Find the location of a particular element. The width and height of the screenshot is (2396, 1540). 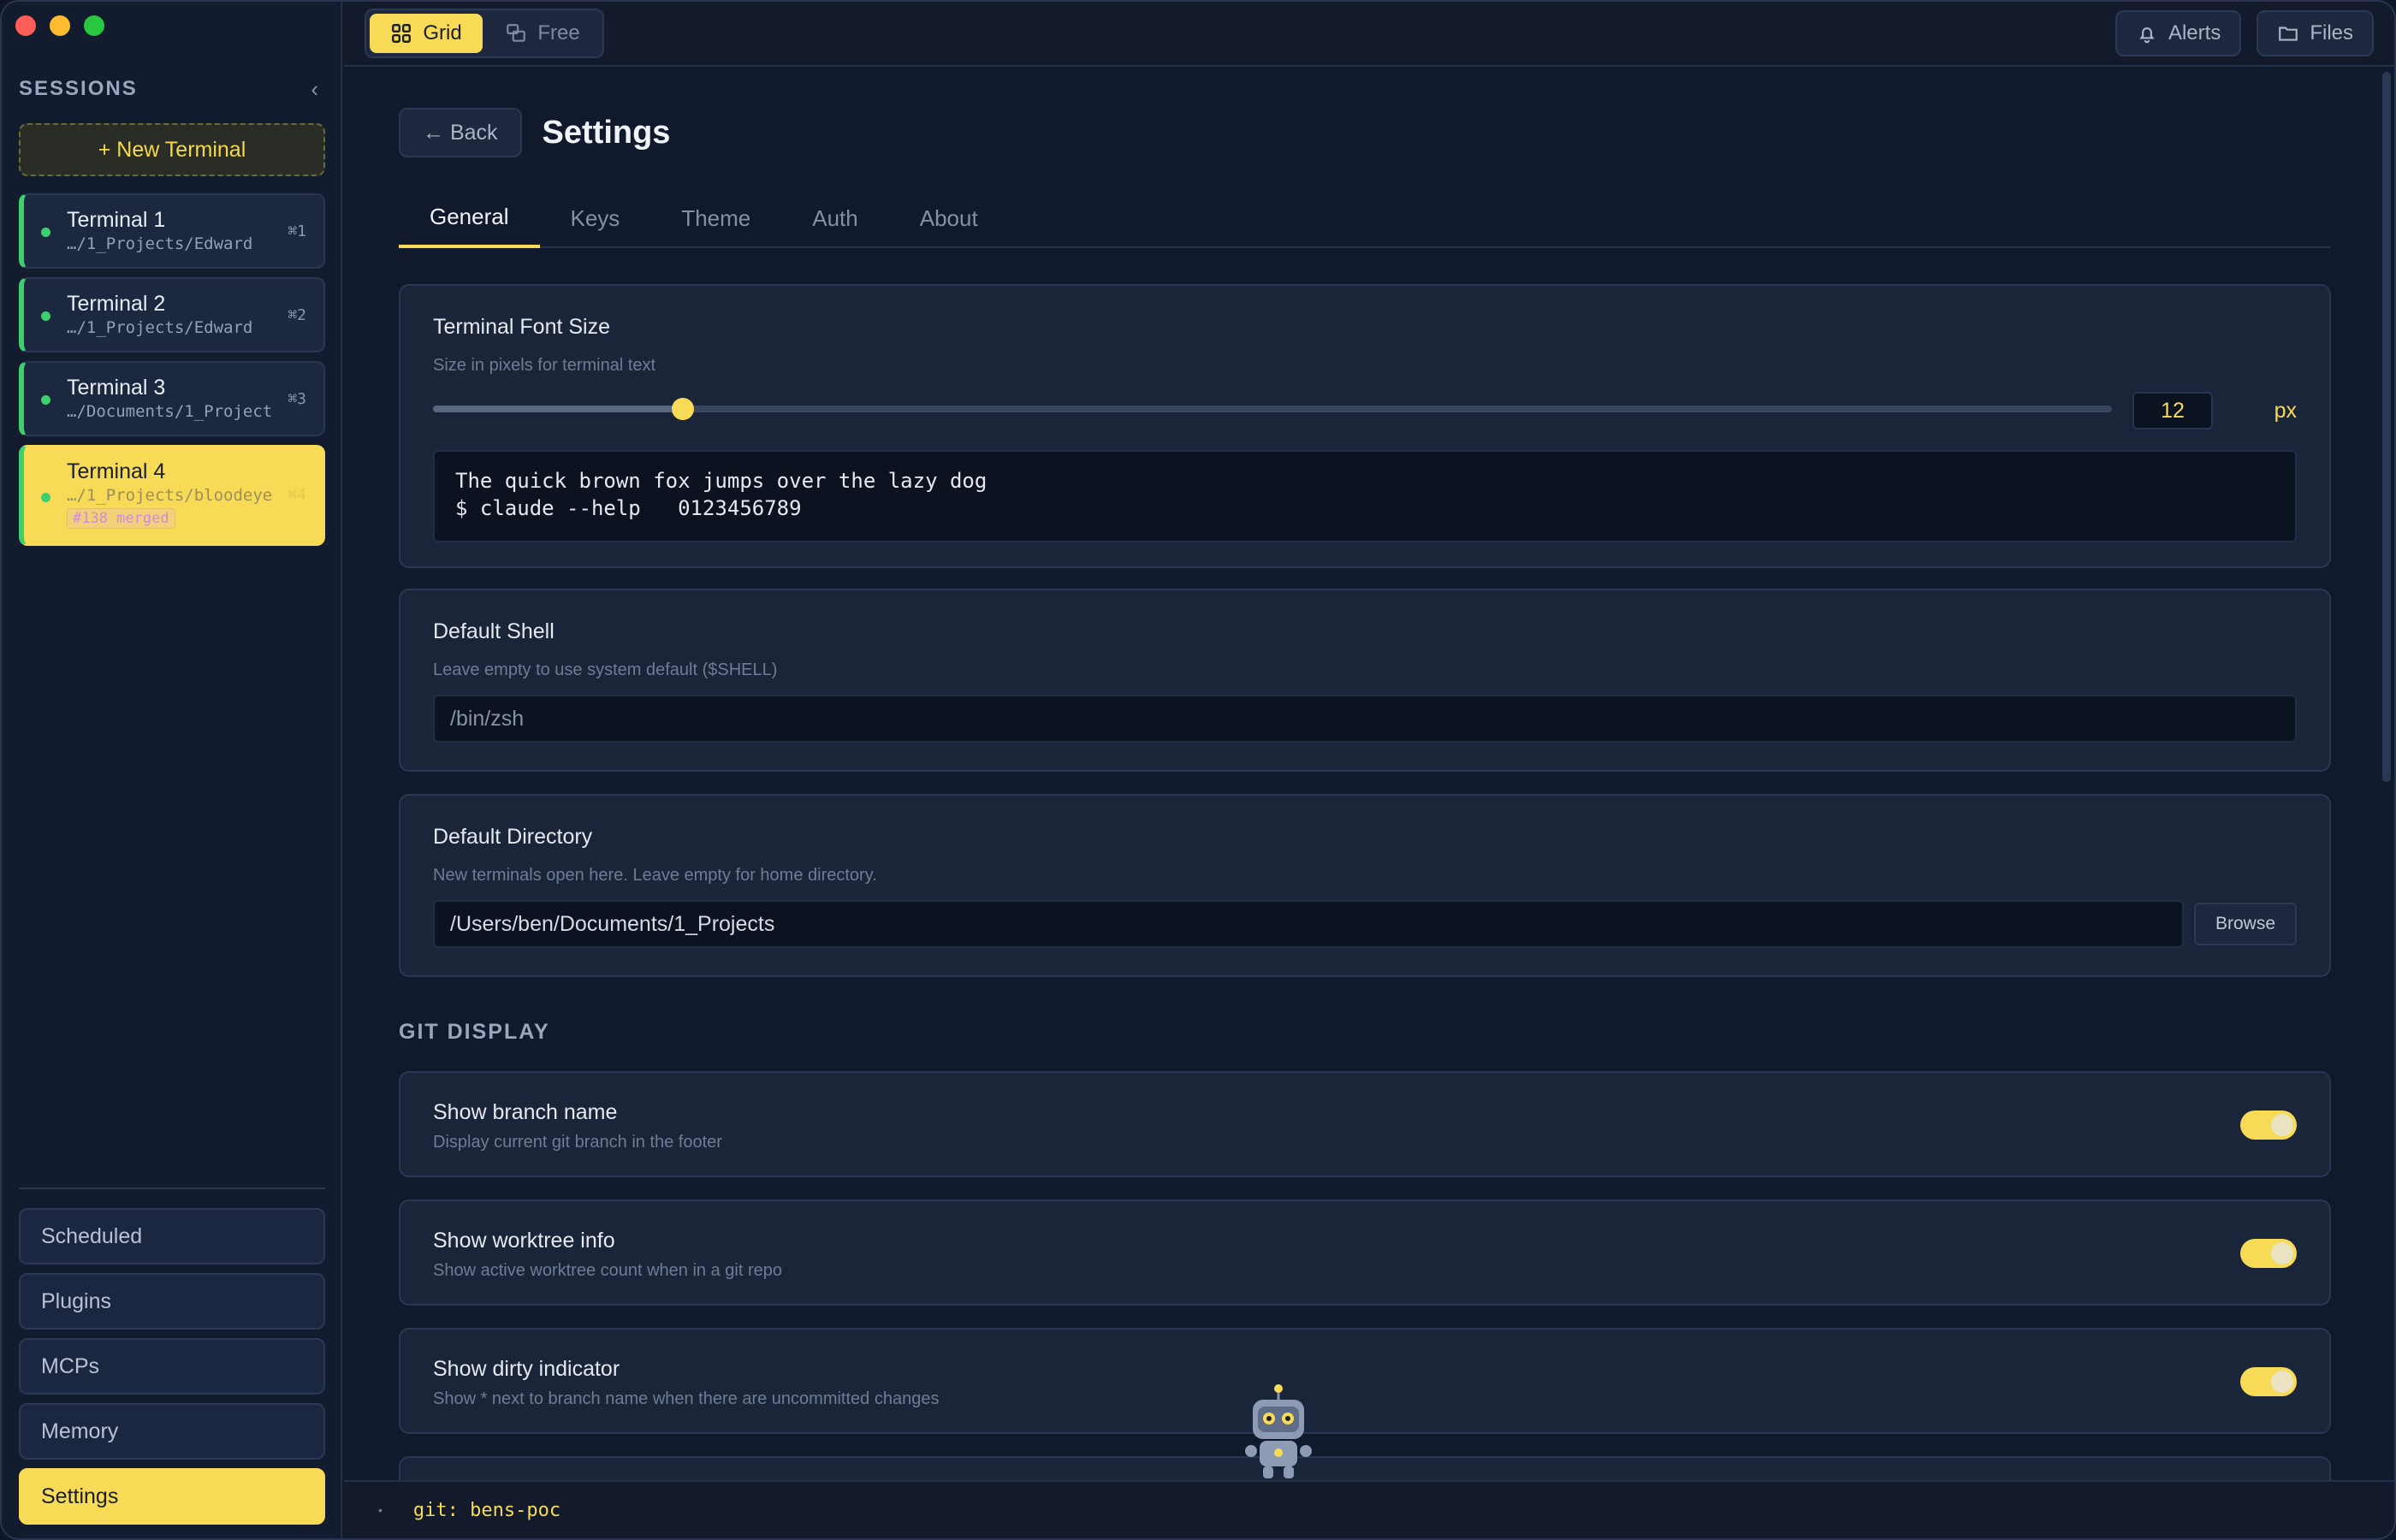

terminal-item-2: Terminal 2 …/1_Projects/Edward ⌘2 is located at coordinates (172, 314).